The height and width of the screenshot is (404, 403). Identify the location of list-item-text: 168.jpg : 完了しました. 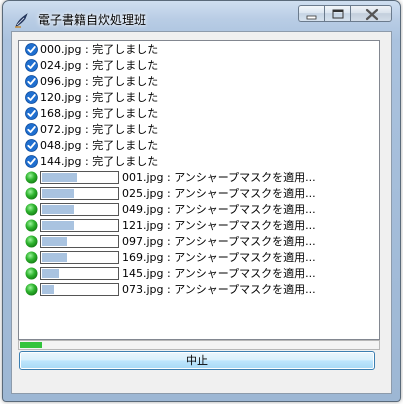
(99, 114).